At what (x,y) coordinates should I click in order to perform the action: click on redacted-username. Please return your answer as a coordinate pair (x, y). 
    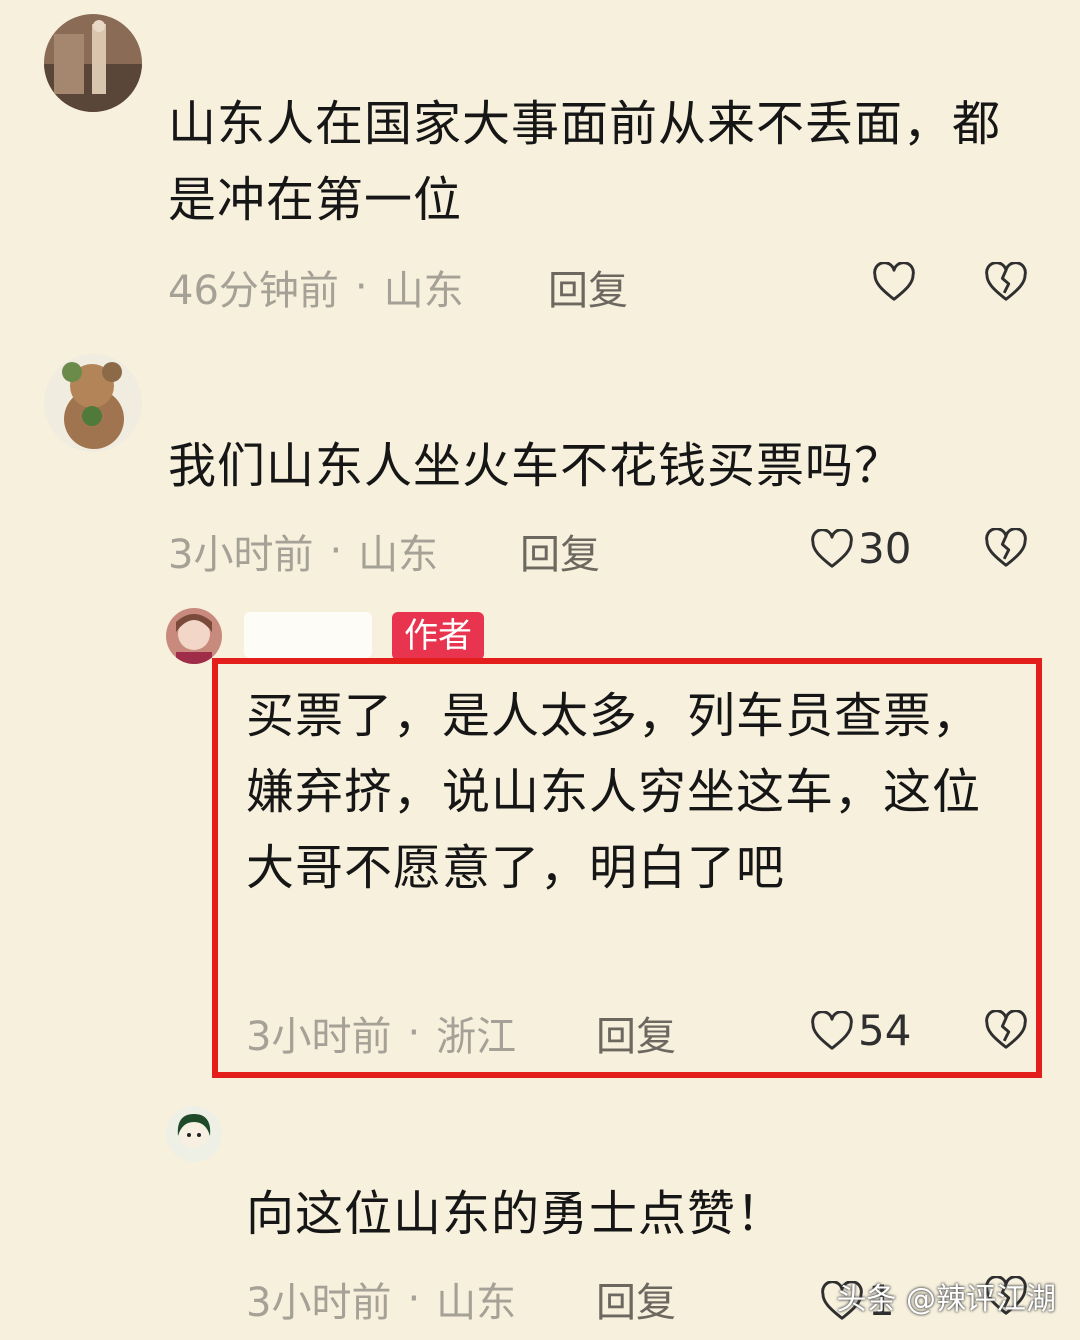
    Looking at the image, I should click on (308, 635).